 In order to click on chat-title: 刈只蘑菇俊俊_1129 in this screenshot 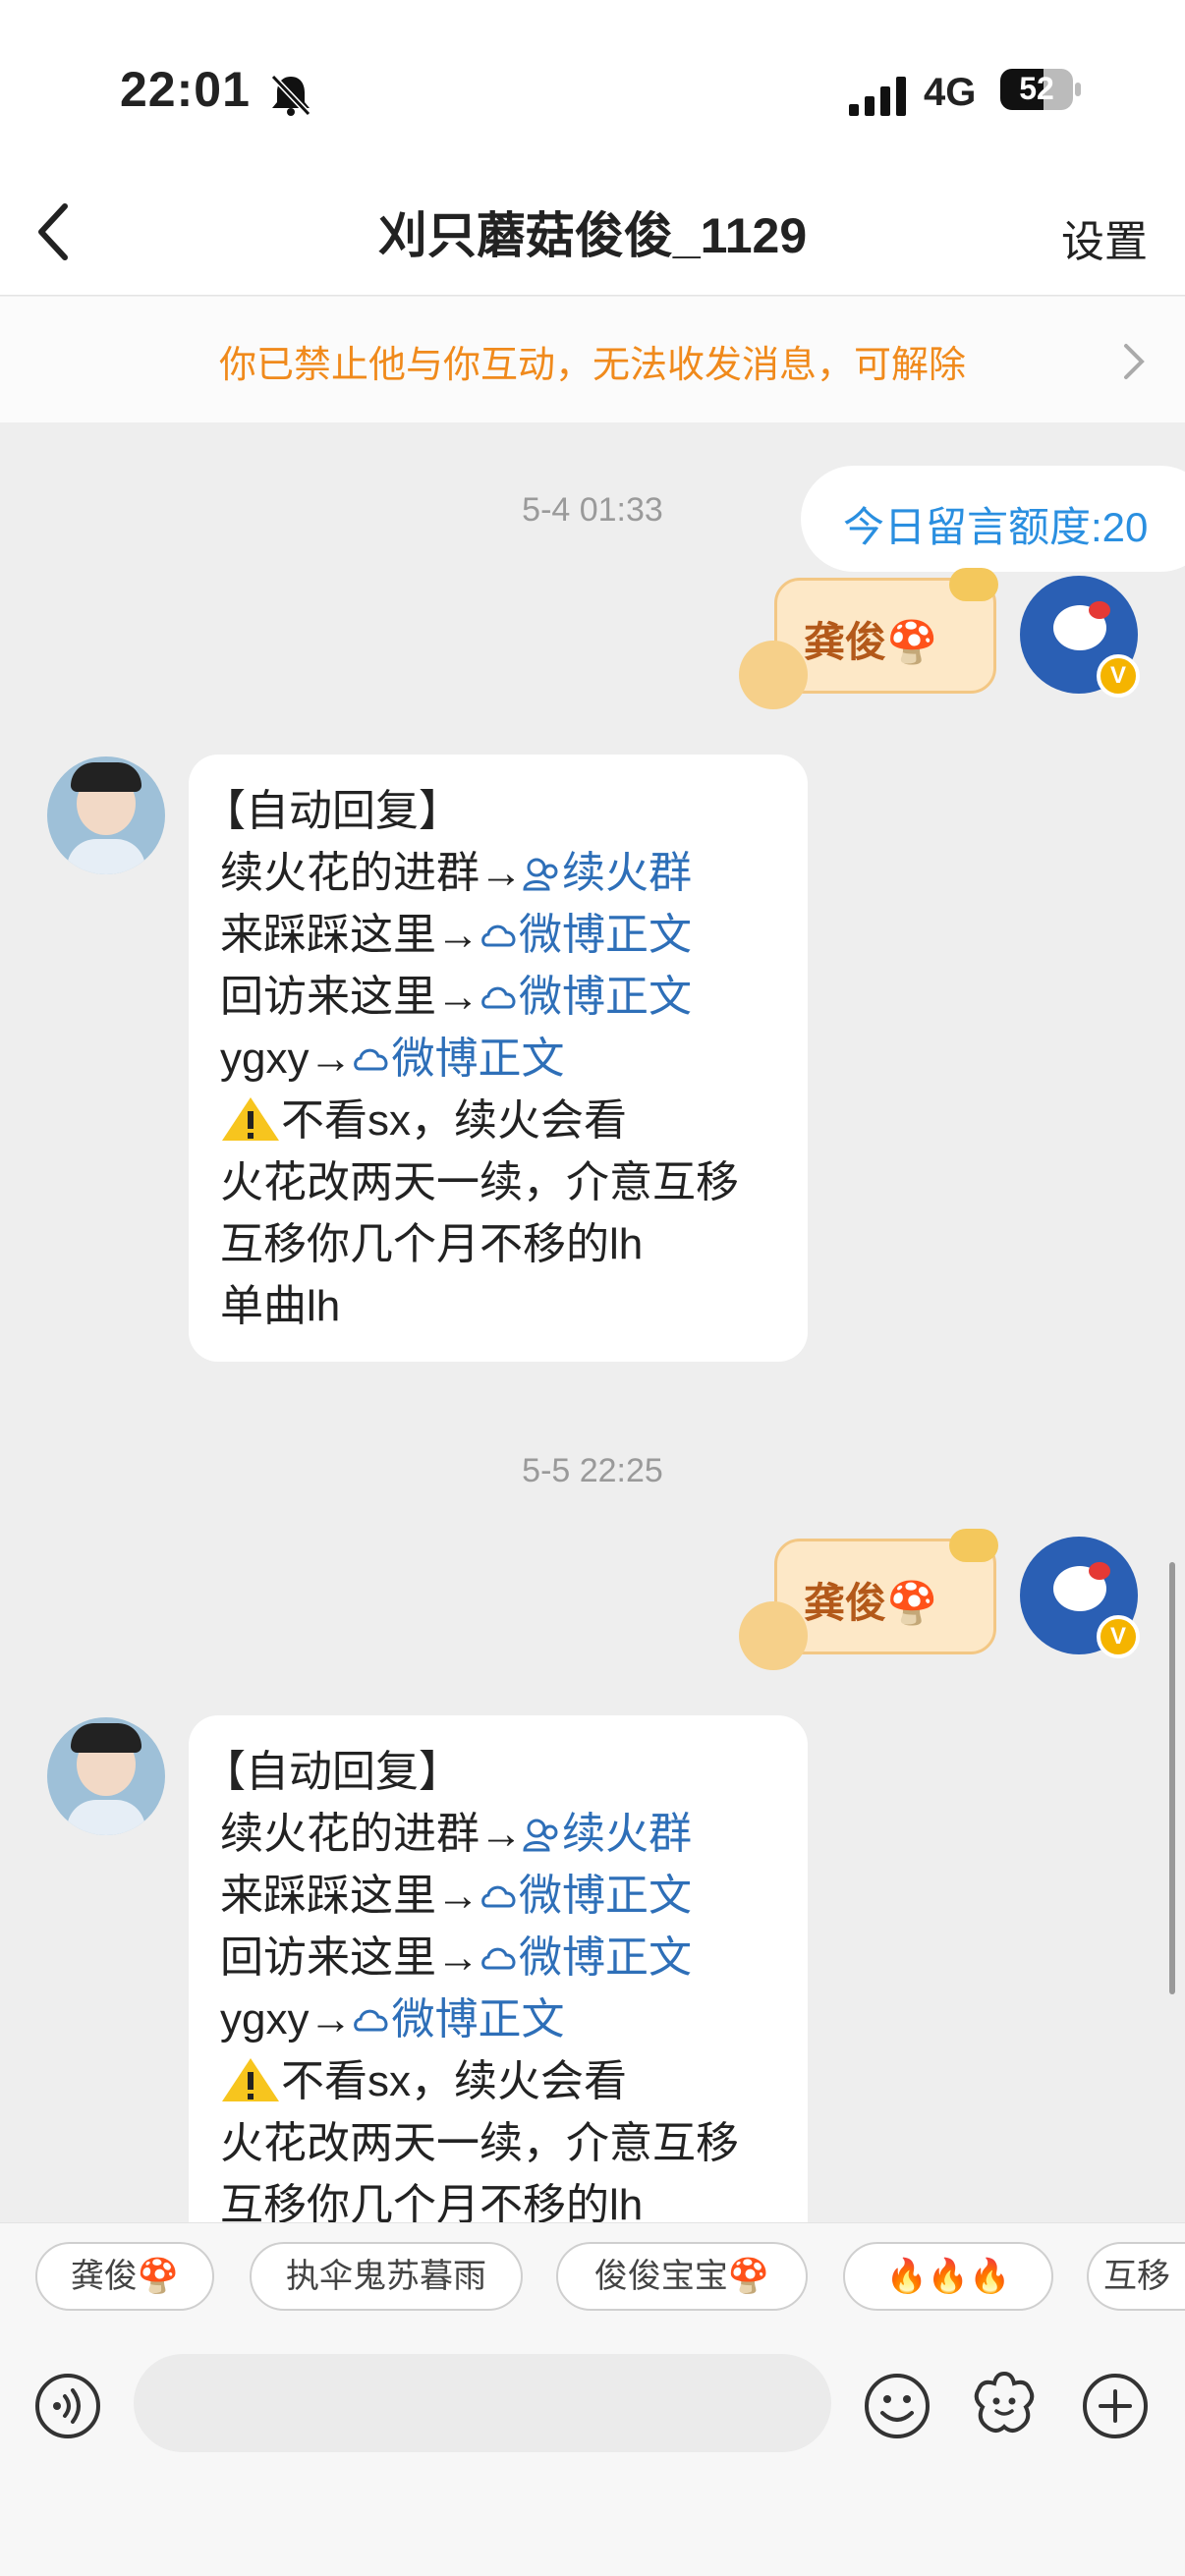, I will do `click(592, 235)`.